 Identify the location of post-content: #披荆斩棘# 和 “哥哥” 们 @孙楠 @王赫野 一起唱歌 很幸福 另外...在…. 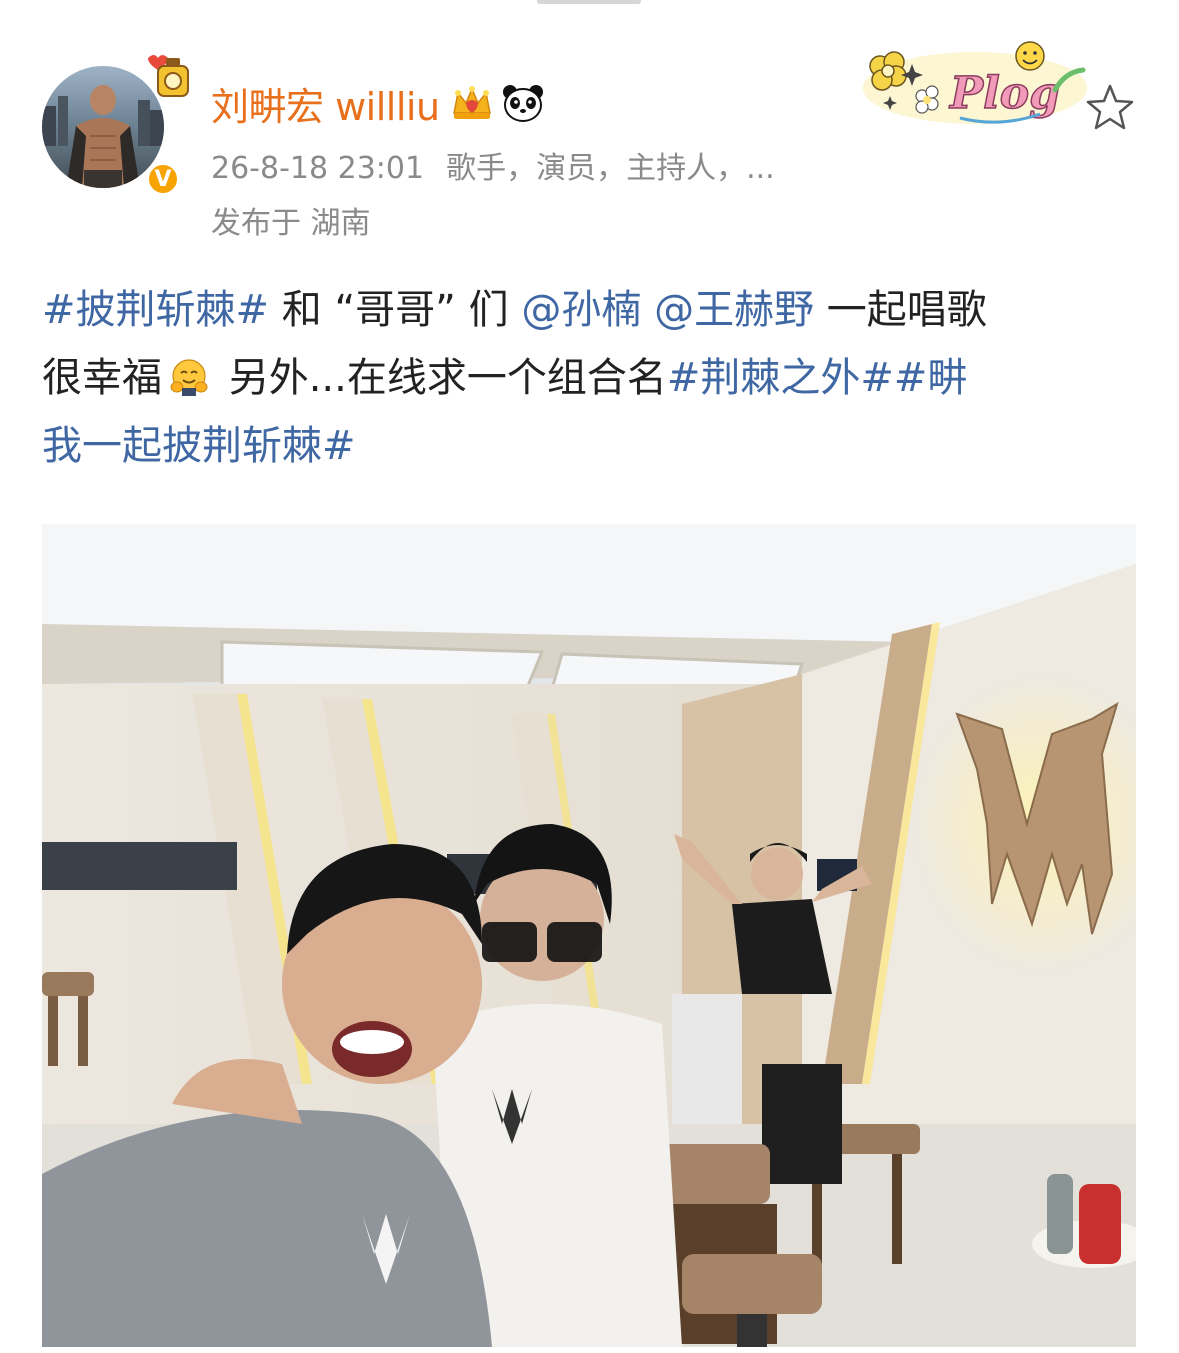
(592, 378).